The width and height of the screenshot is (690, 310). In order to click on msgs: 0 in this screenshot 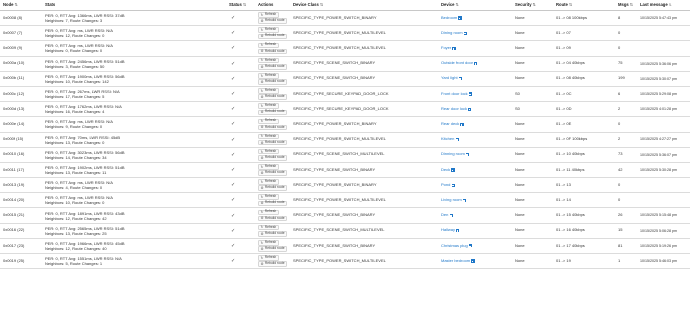, I will do `click(629, 124)`.